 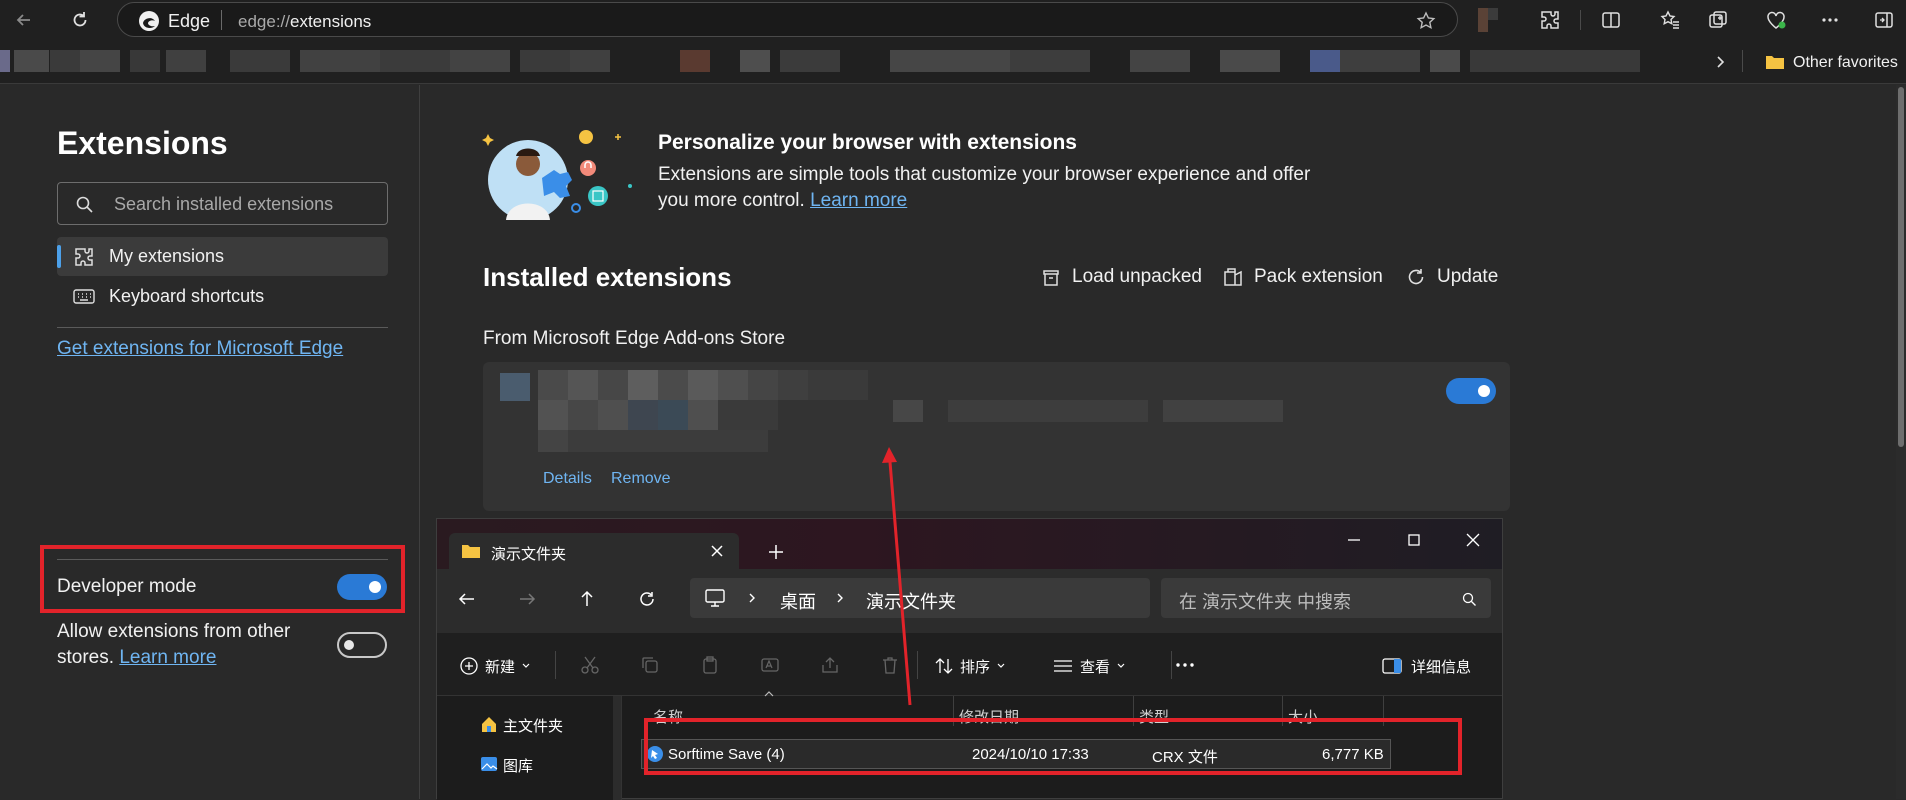 What do you see at coordinates (1611, 20) in the screenshot?
I see `split-screen-button` at bounding box center [1611, 20].